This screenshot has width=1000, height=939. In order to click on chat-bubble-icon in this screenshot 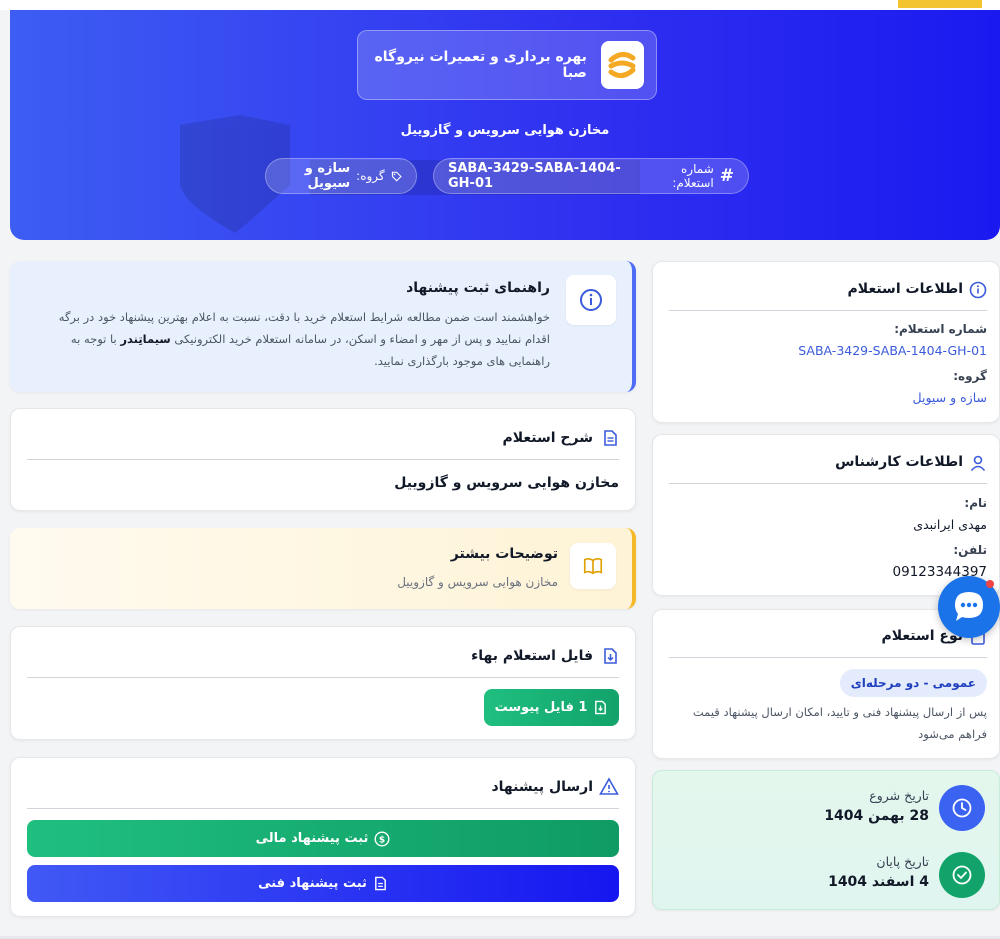, I will do `click(969, 606)`.